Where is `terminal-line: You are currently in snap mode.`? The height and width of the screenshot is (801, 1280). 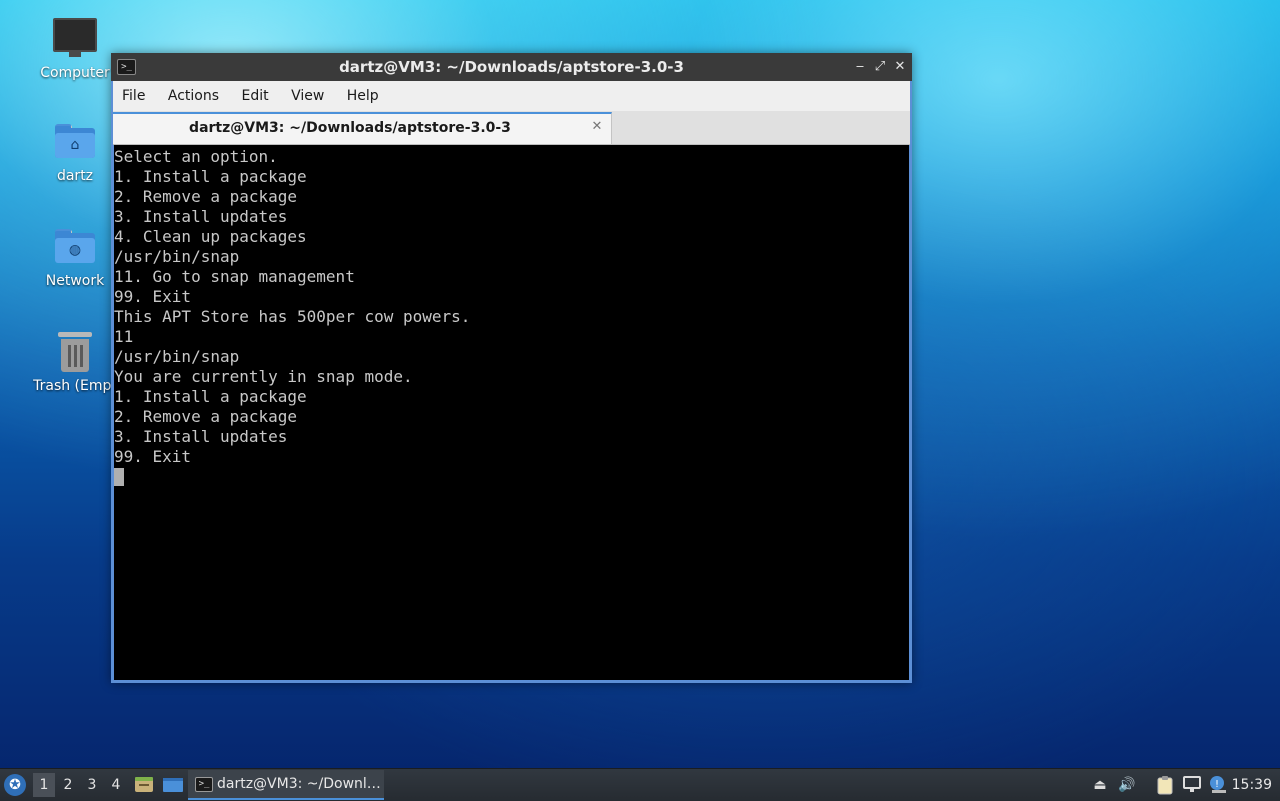
terminal-line: You are currently in snap mode. is located at coordinates (263, 376).